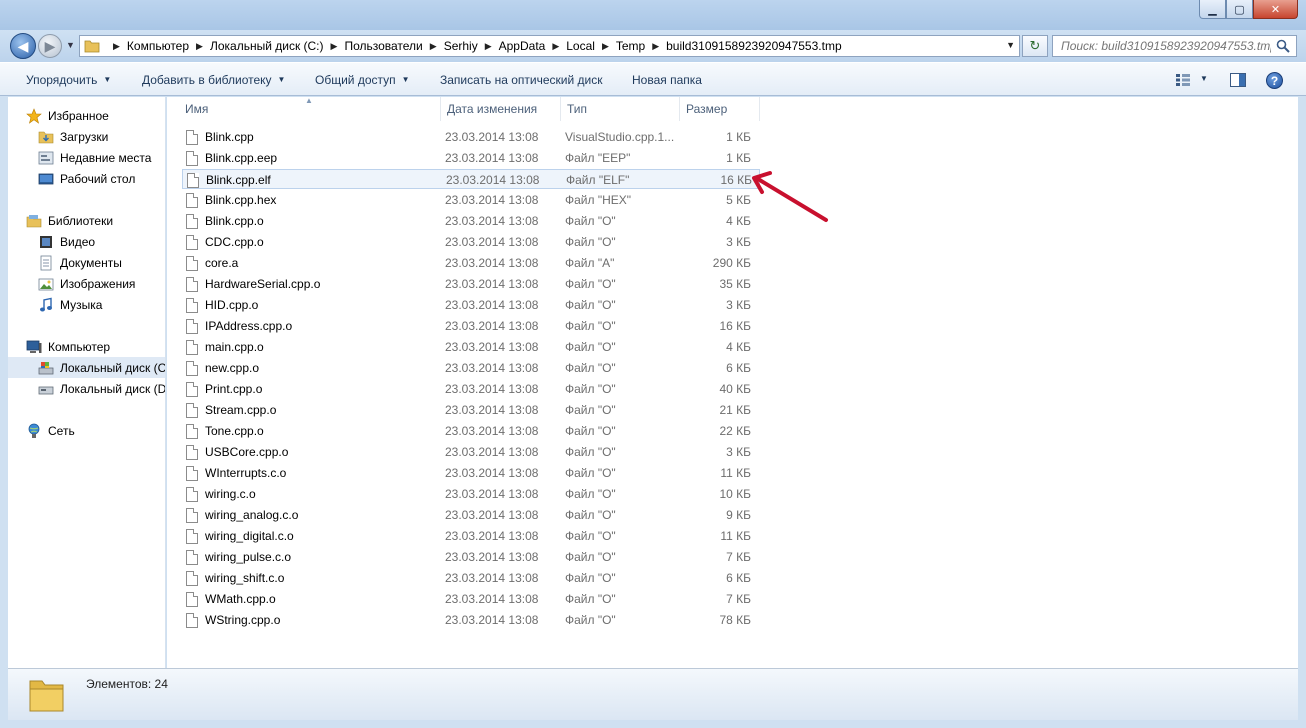 The height and width of the screenshot is (728, 1306). I want to click on sidebar-item-local-disk-c: Локальный диск (C, so click(86, 367).